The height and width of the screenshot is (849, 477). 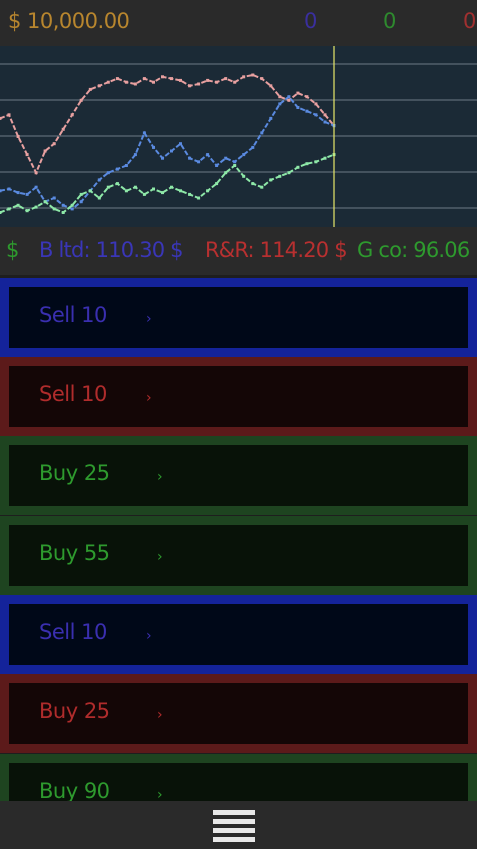 What do you see at coordinates (238, 23) in the screenshot?
I see `status-bar: $ 10,000.00 0 0 0` at bounding box center [238, 23].